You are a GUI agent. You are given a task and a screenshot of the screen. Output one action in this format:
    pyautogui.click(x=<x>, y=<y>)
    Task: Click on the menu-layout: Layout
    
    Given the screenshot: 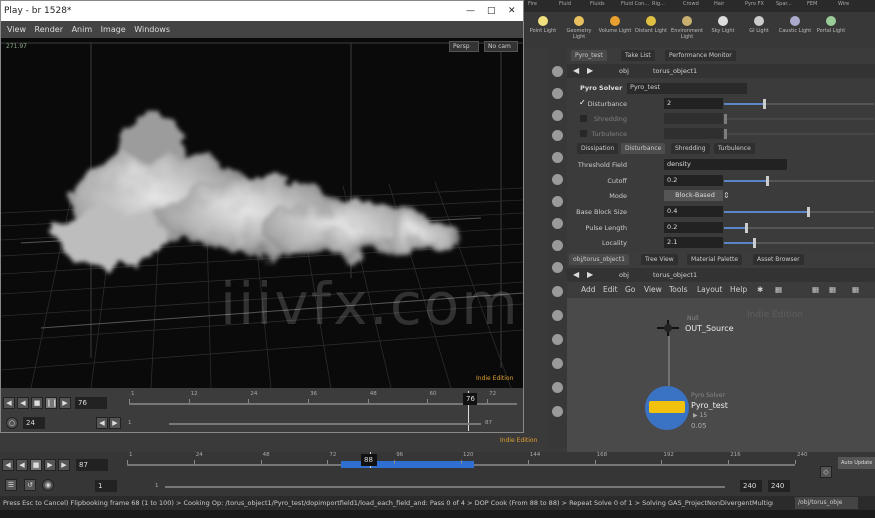 What is the action you would take?
    pyautogui.click(x=710, y=289)
    